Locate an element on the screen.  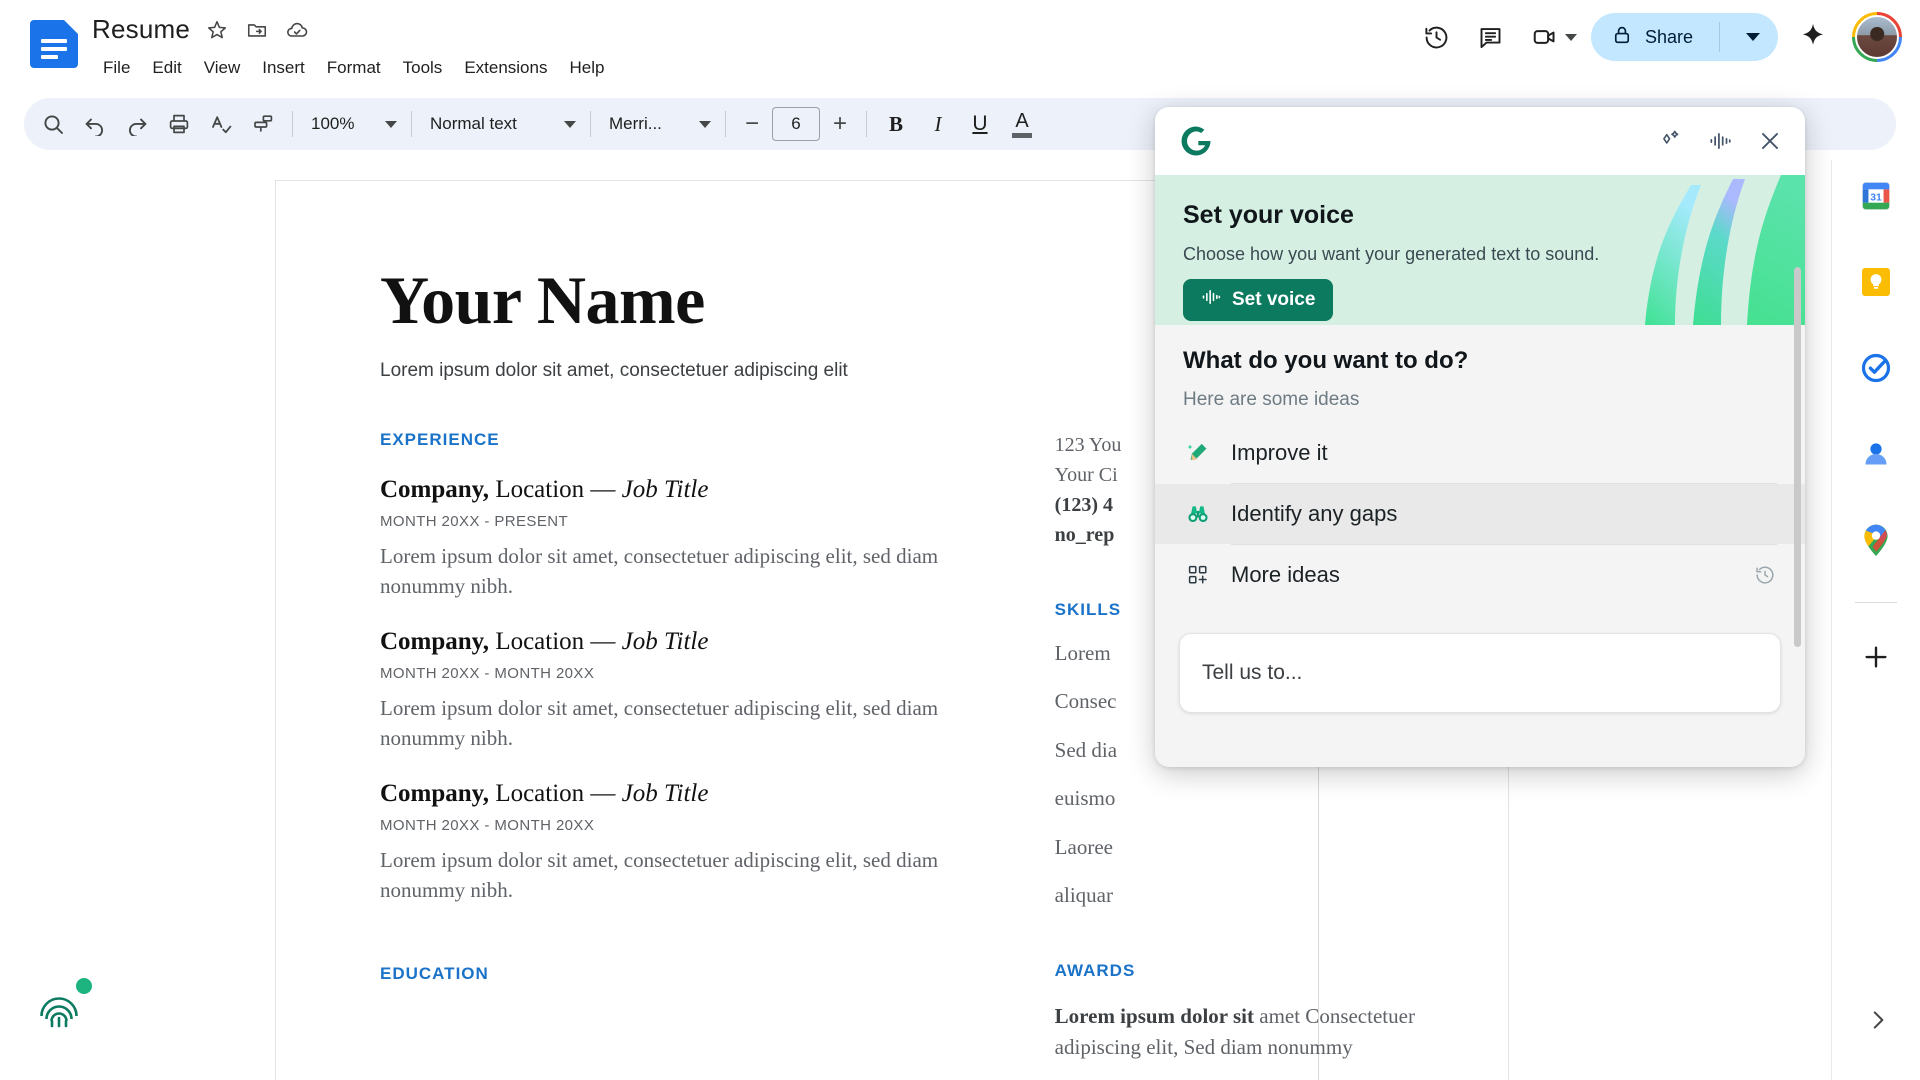
skill-item: euismo is located at coordinates (1085, 798).